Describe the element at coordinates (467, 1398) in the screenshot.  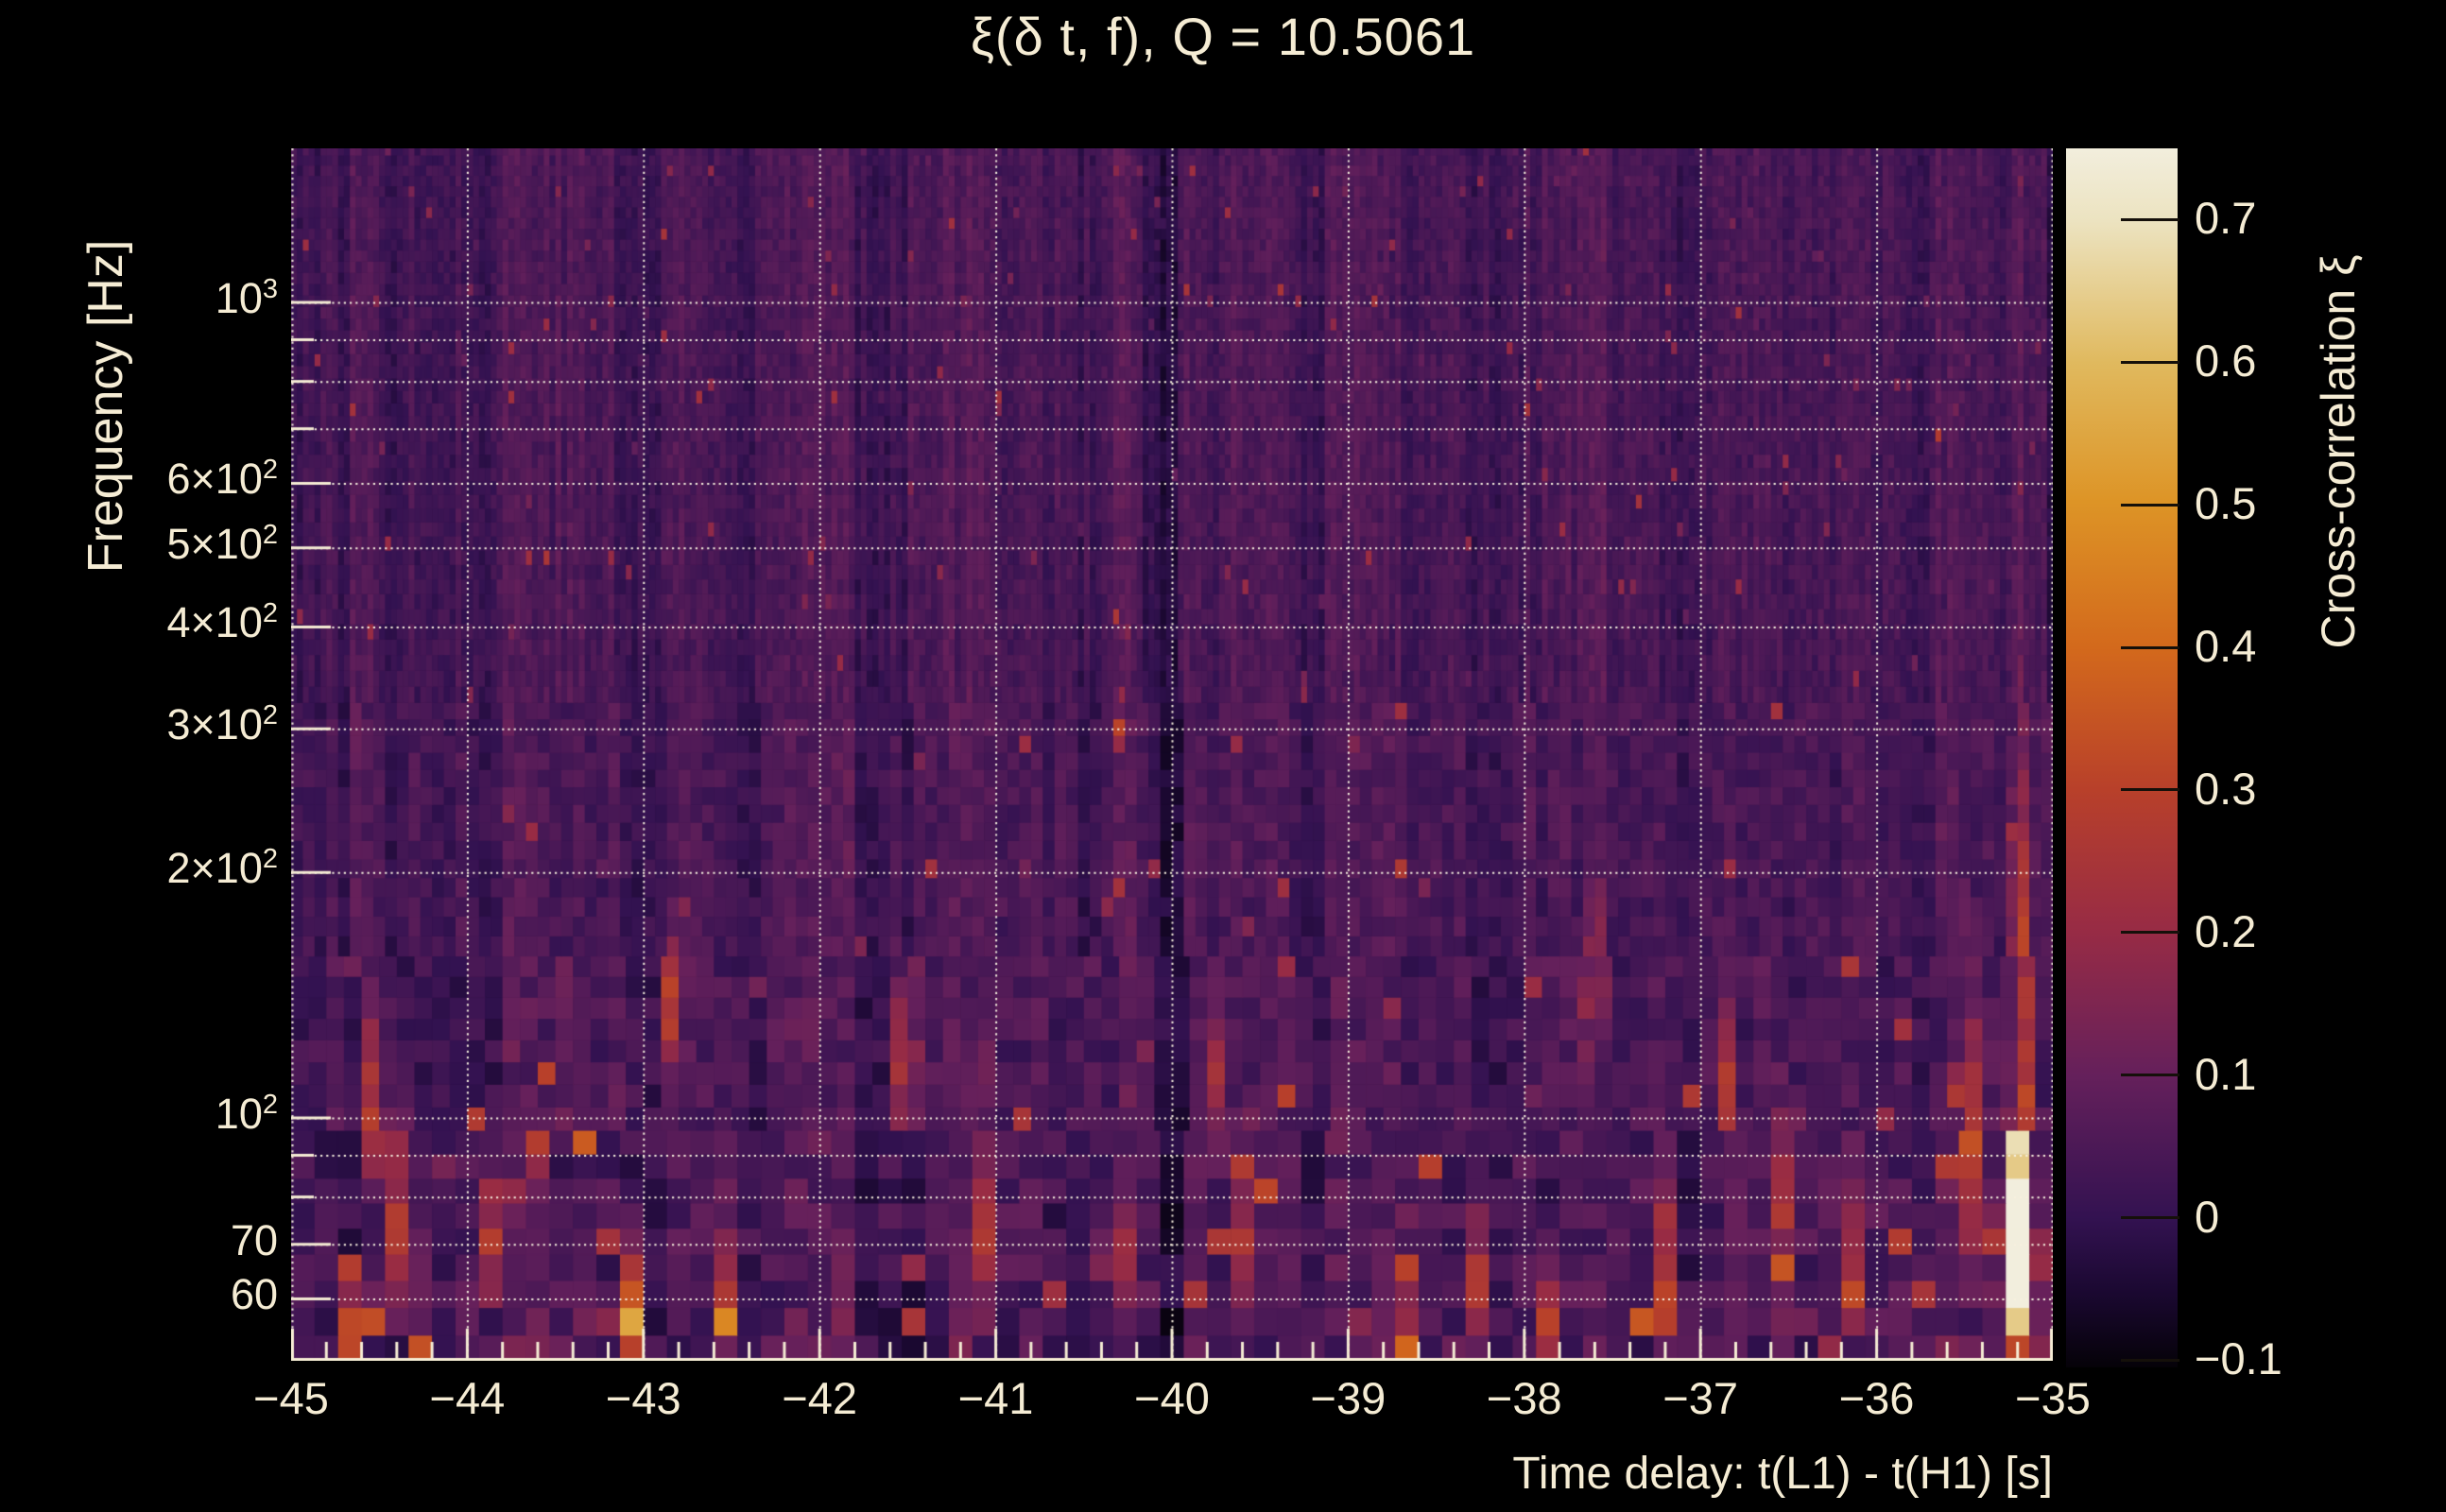
I see `x-tick-label: −44` at that location.